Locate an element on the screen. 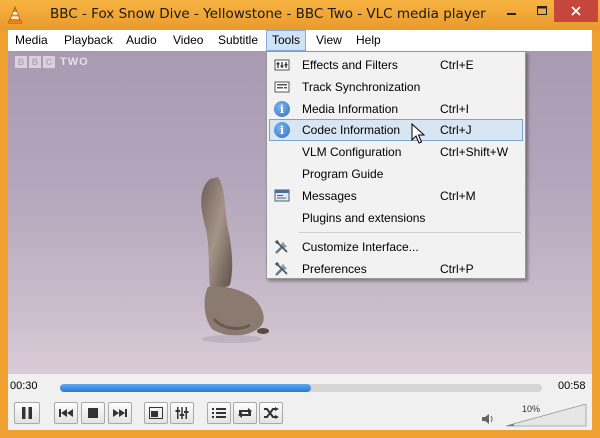 The image size is (600, 438). menu-item-preferences: Preferences Ctrl+P is located at coordinates (396, 269).